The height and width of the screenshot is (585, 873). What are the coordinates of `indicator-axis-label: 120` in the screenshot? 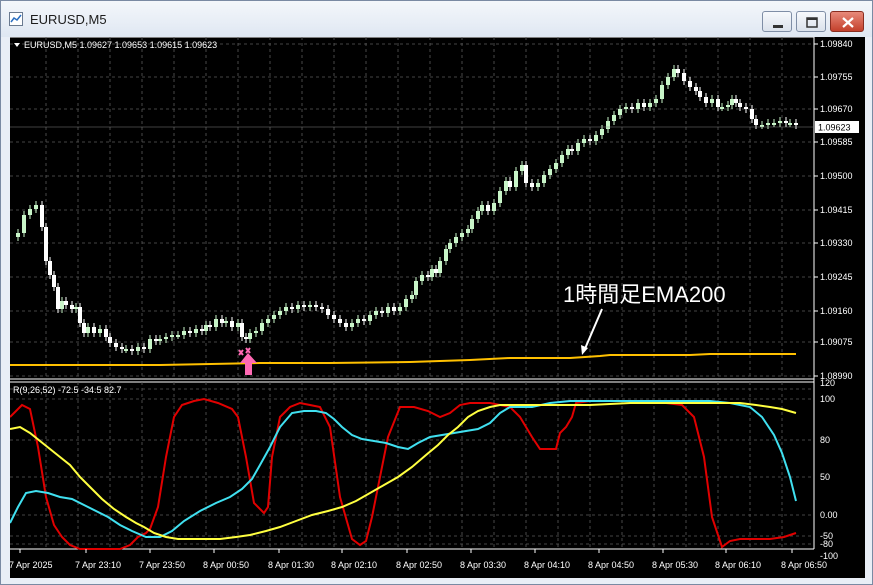 It's located at (827, 383).